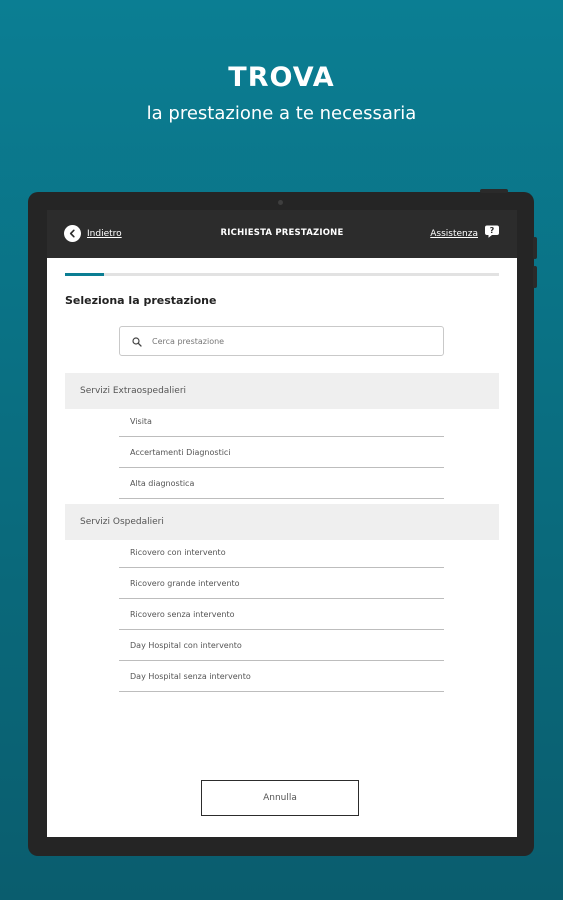 Image resolution: width=563 pixels, height=900 pixels. I want to click on chat-help-icon: ?, so click(492, 233).